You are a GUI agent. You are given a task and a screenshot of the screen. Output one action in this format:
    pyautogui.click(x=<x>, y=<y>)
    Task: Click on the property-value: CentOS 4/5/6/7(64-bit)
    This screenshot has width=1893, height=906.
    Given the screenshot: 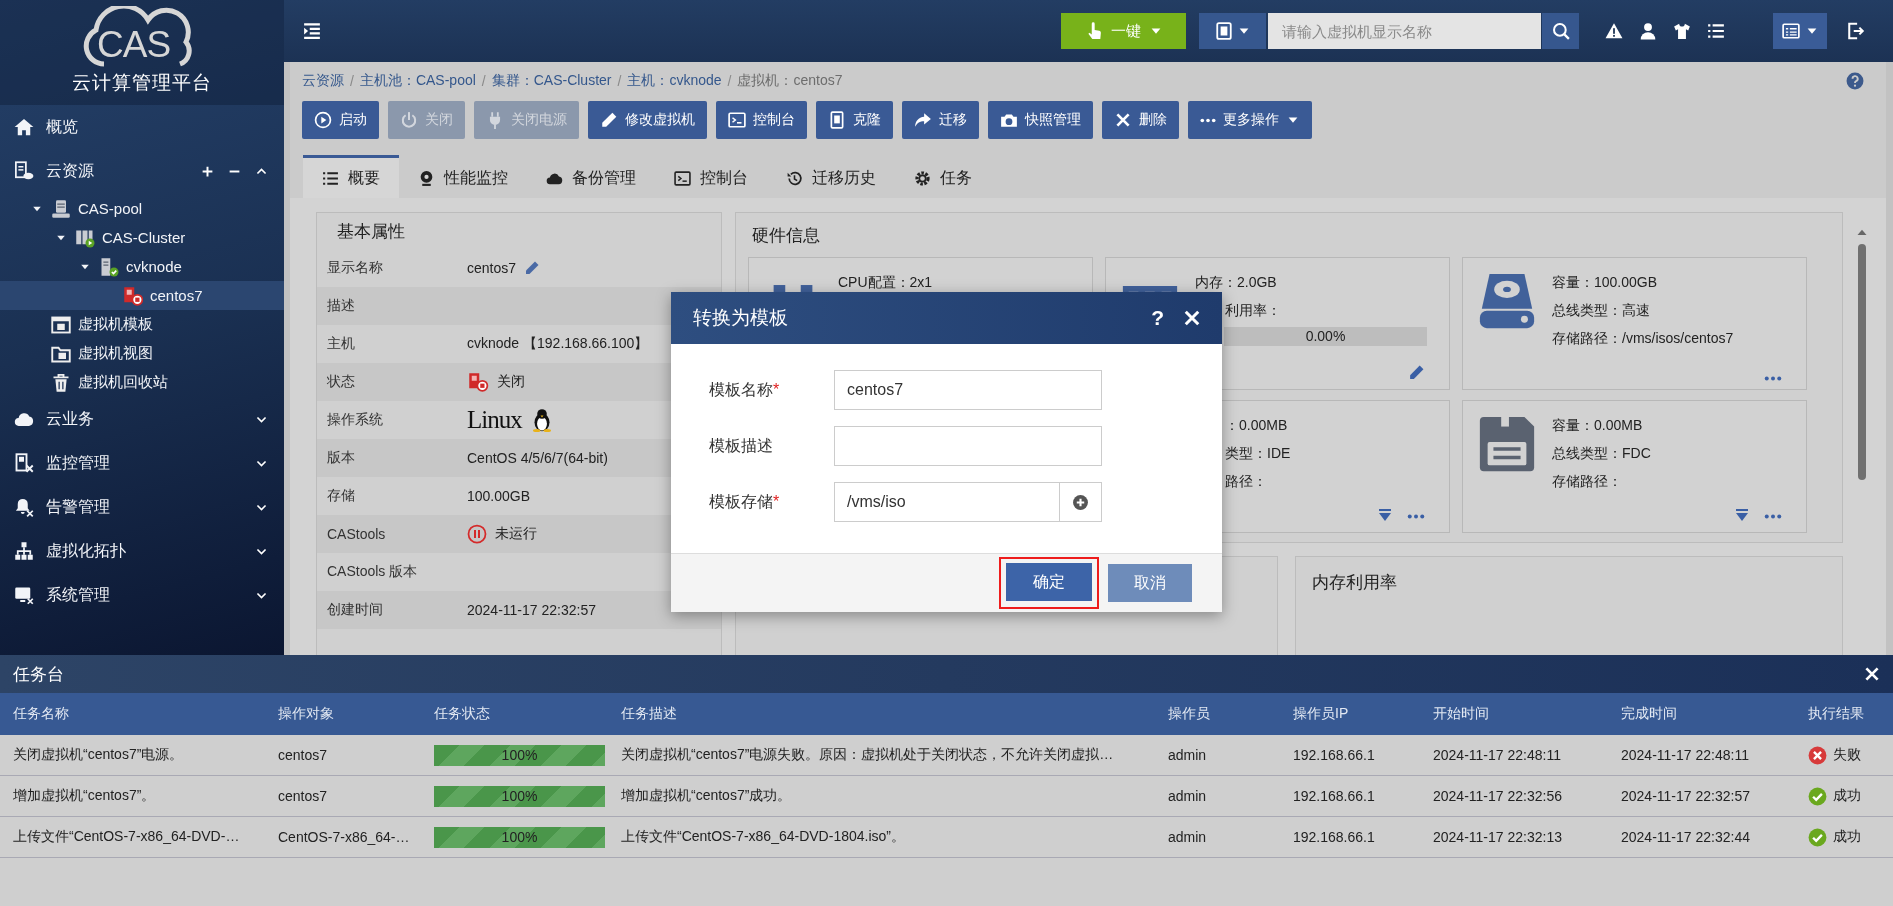 What is the action you would take?
    pyautogui.click(x=537, y=458)
    